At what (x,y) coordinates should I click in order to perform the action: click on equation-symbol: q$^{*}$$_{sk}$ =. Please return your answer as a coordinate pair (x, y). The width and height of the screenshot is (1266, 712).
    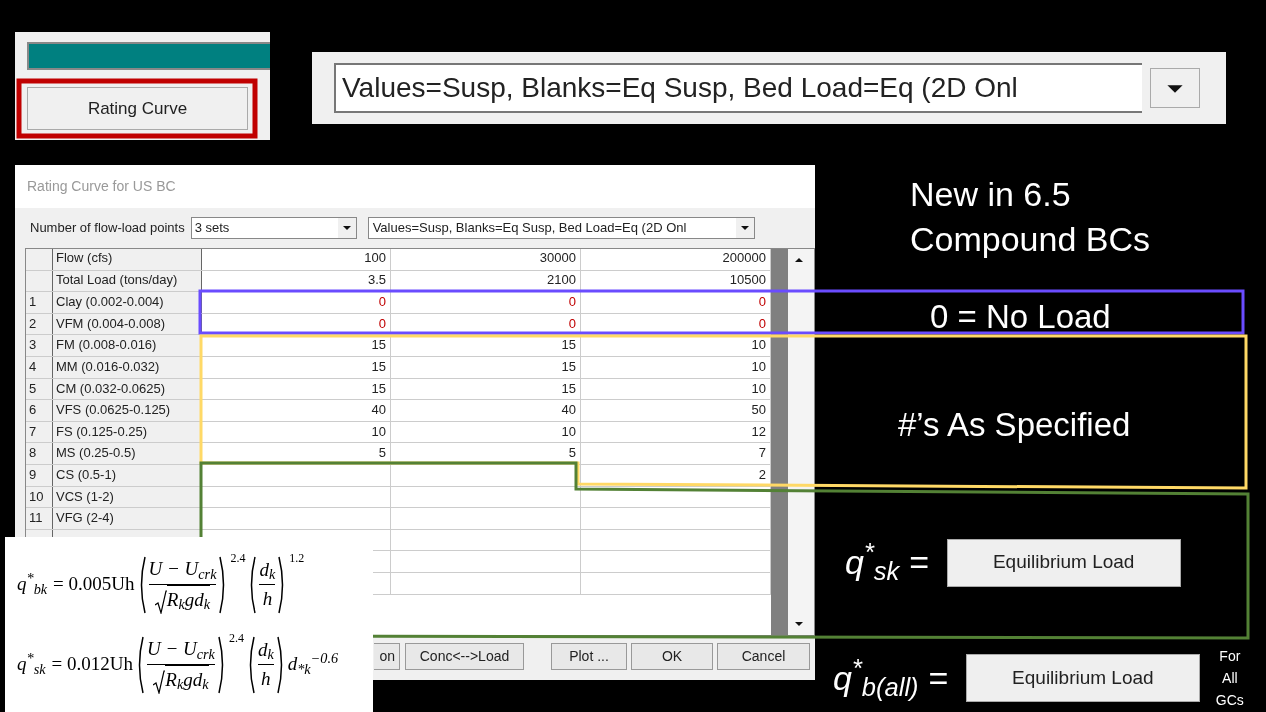
    Looking at the image, I should click on (887, 562).